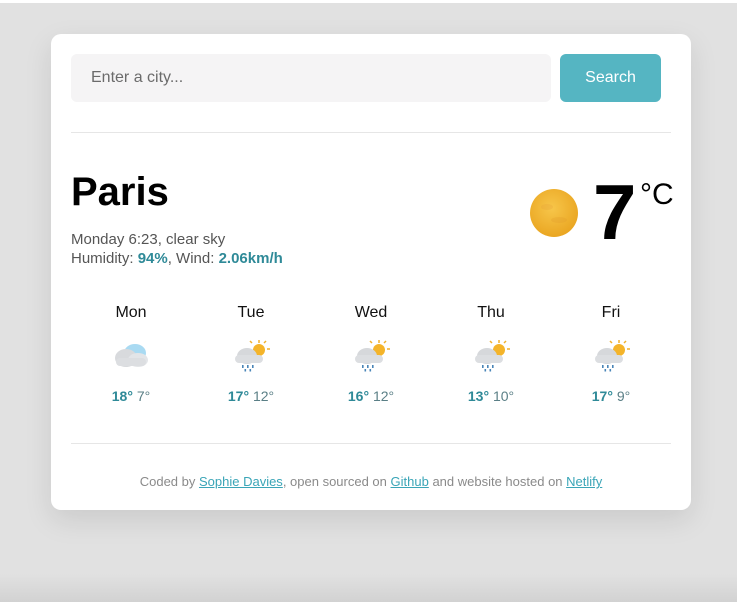 This screenshot has width=737, height=602. What do you see at coordinates (371, 396) in the screenshot?
I see `forecast-temps: 16° 12°` at bounding box center [371, 396].